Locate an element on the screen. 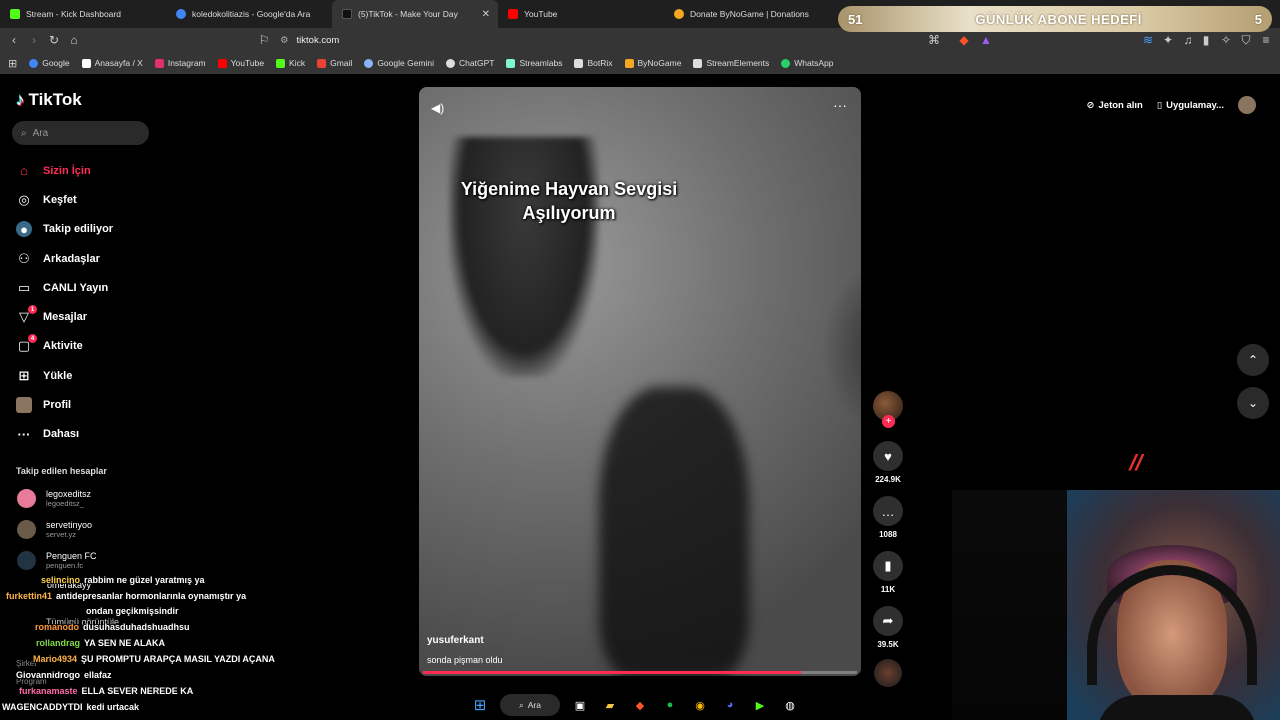 The image size is (1280, 720). menu-icon: ≡ is located at coordinates (1266, 40).